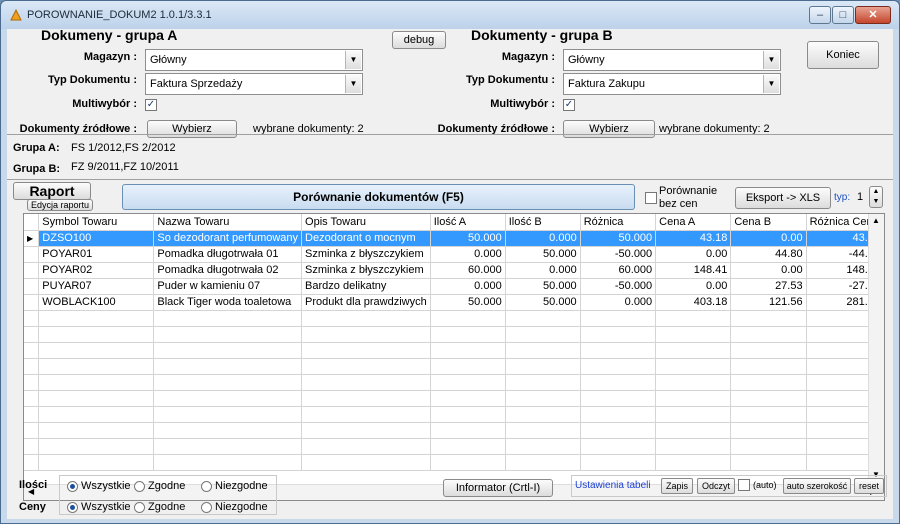 This screenshot has height=524, width=900. Describe the element at coordinates (768, 254) in the screenshot. I see `table-cell: 44.80` at that location.